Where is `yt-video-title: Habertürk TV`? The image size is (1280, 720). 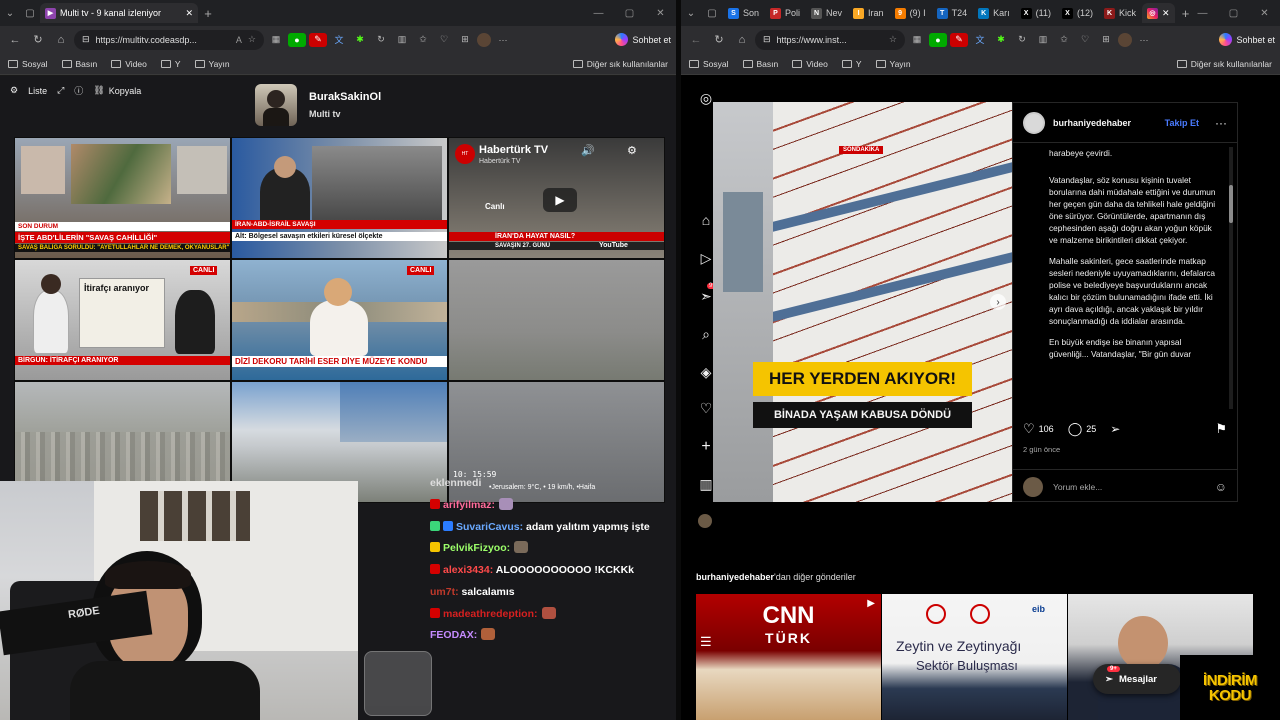 yt-video-title: Habertürk TV is located at coordinates (513, 150).